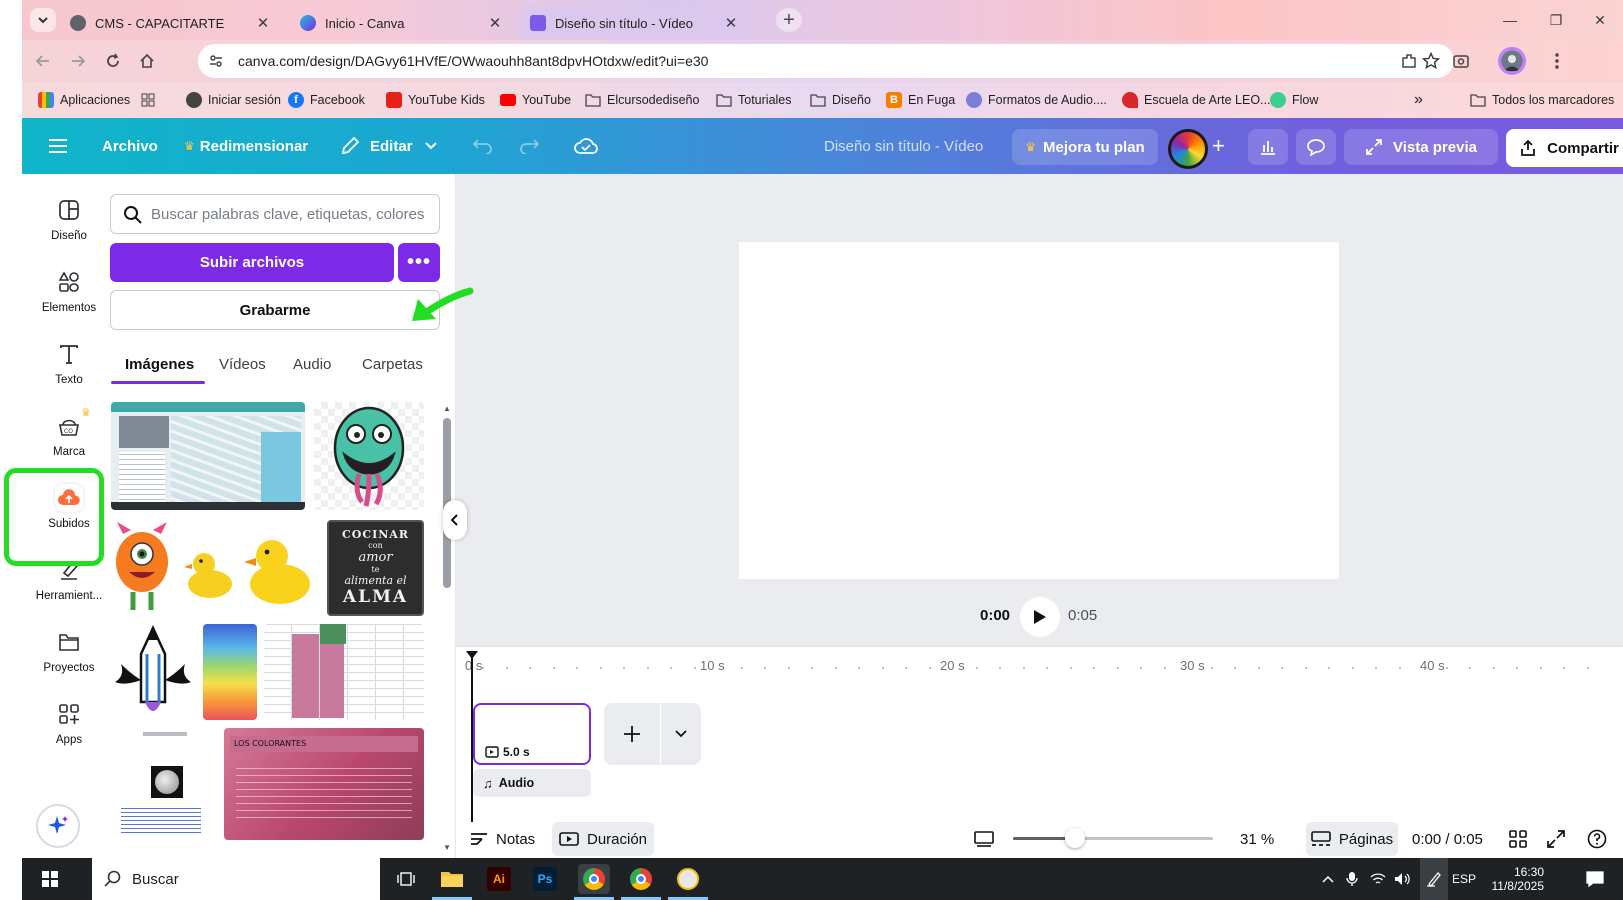 The height and width of the screenshot is (900, 1623). What do you see at coordinates (1085, 147) in the screenshot?
I see `upgrade-plan-button: ♛ Mejora tu plan` at bounding box center [1085, 147].